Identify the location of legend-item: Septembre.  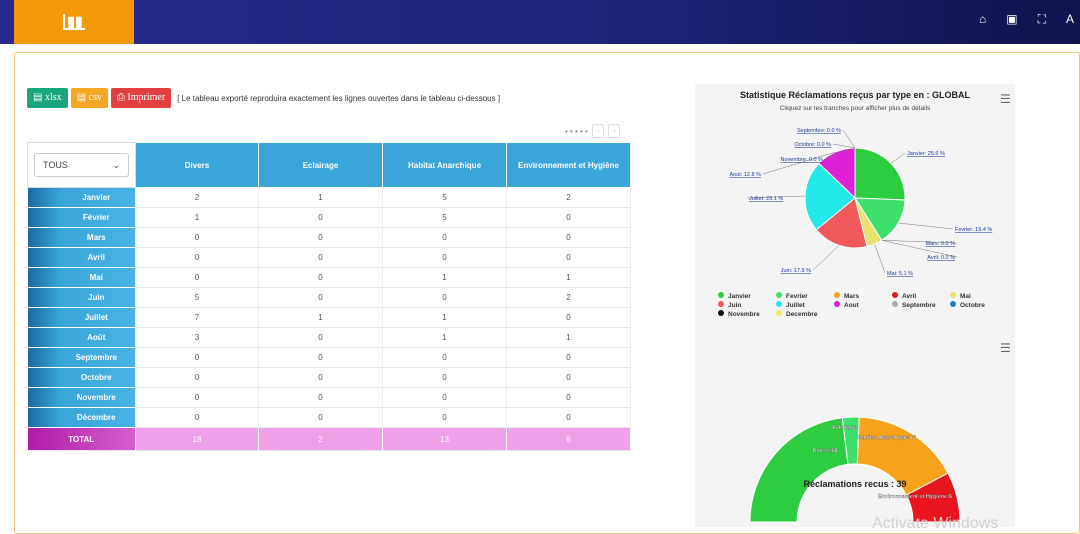
(914, 305).